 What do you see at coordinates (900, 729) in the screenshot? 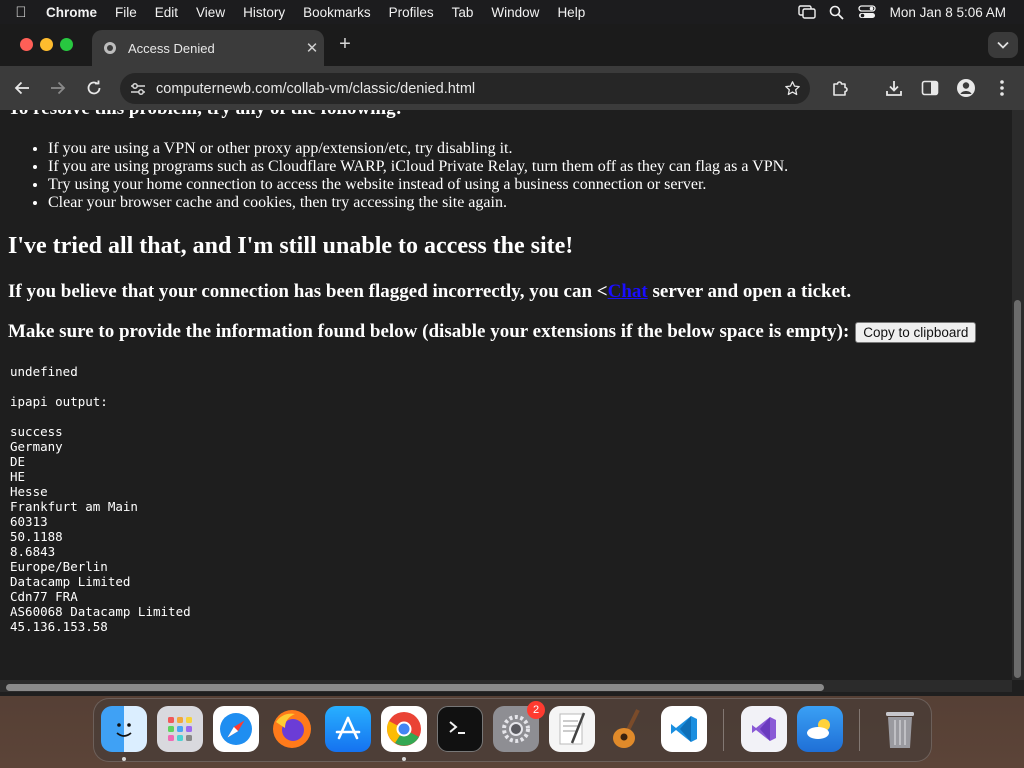
I see `trash-icon` at bounding box center [900, 729].